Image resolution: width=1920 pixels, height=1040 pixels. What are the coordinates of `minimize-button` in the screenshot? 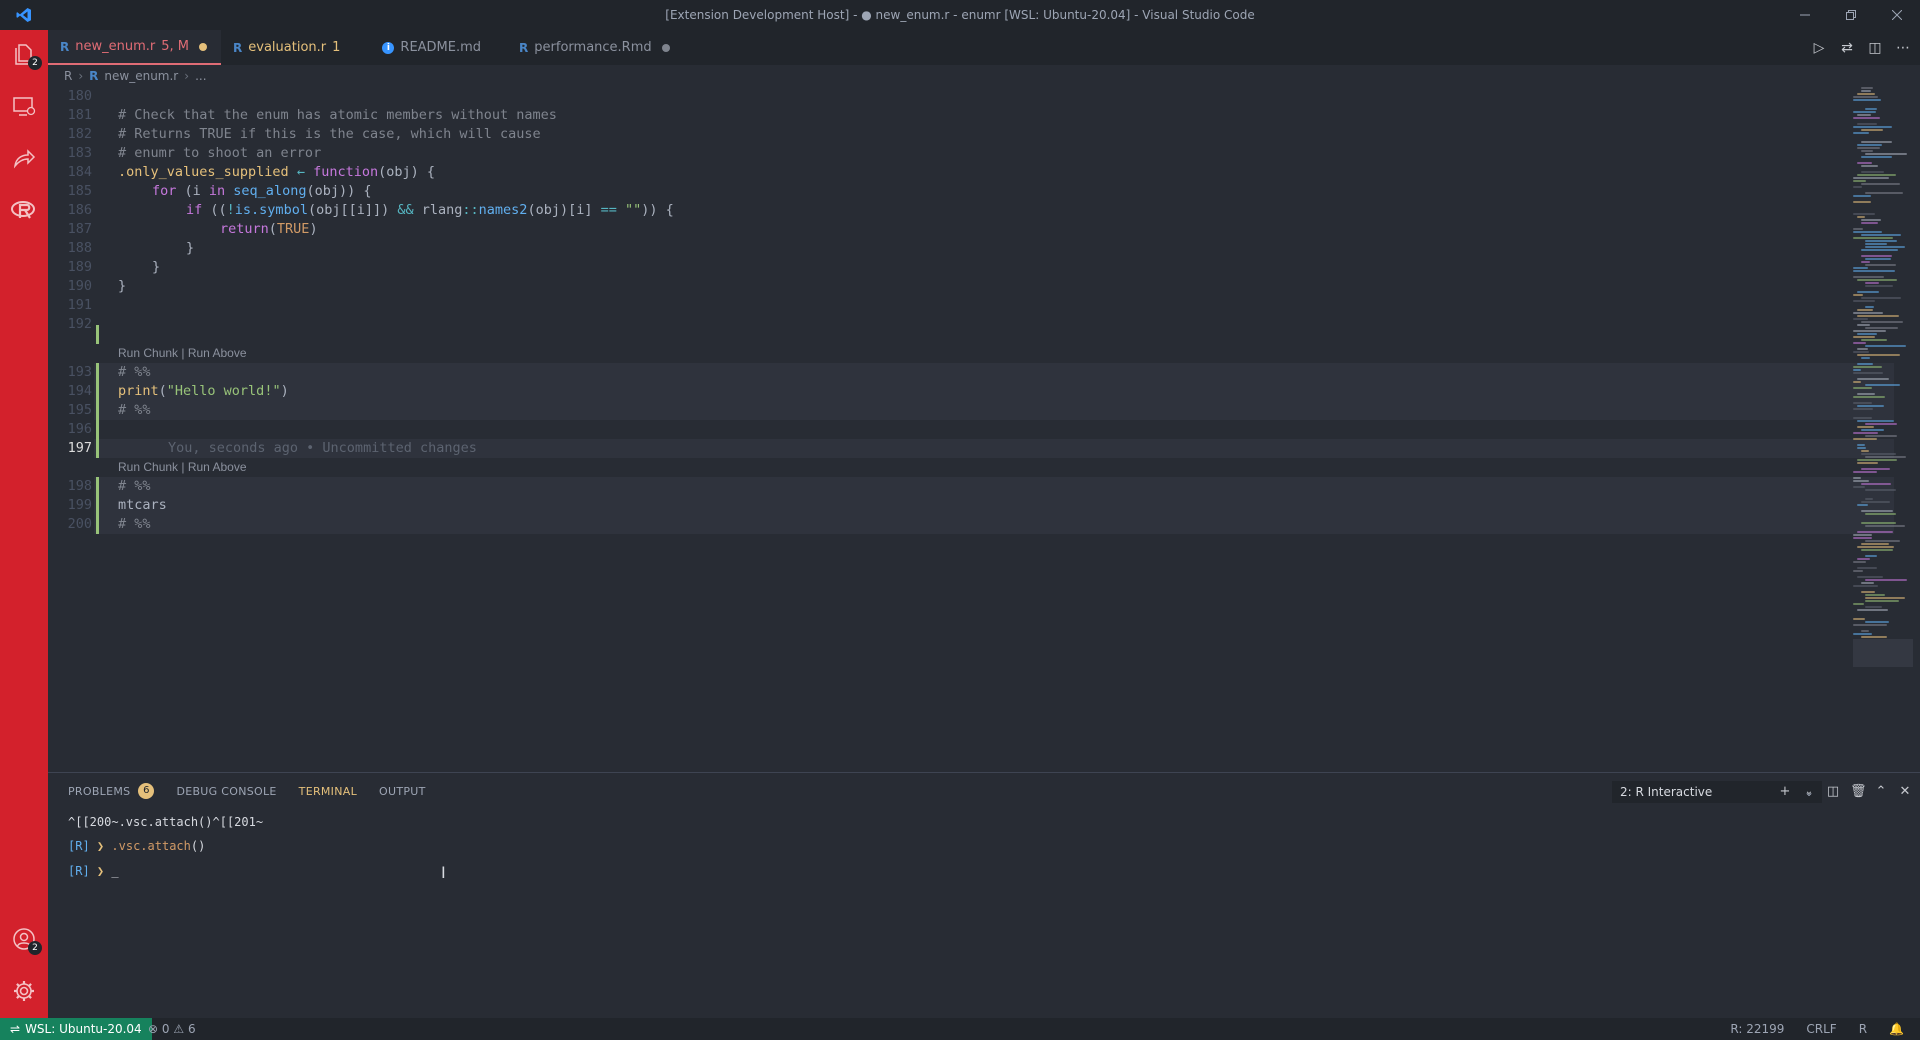 It's located at (1805, 15).